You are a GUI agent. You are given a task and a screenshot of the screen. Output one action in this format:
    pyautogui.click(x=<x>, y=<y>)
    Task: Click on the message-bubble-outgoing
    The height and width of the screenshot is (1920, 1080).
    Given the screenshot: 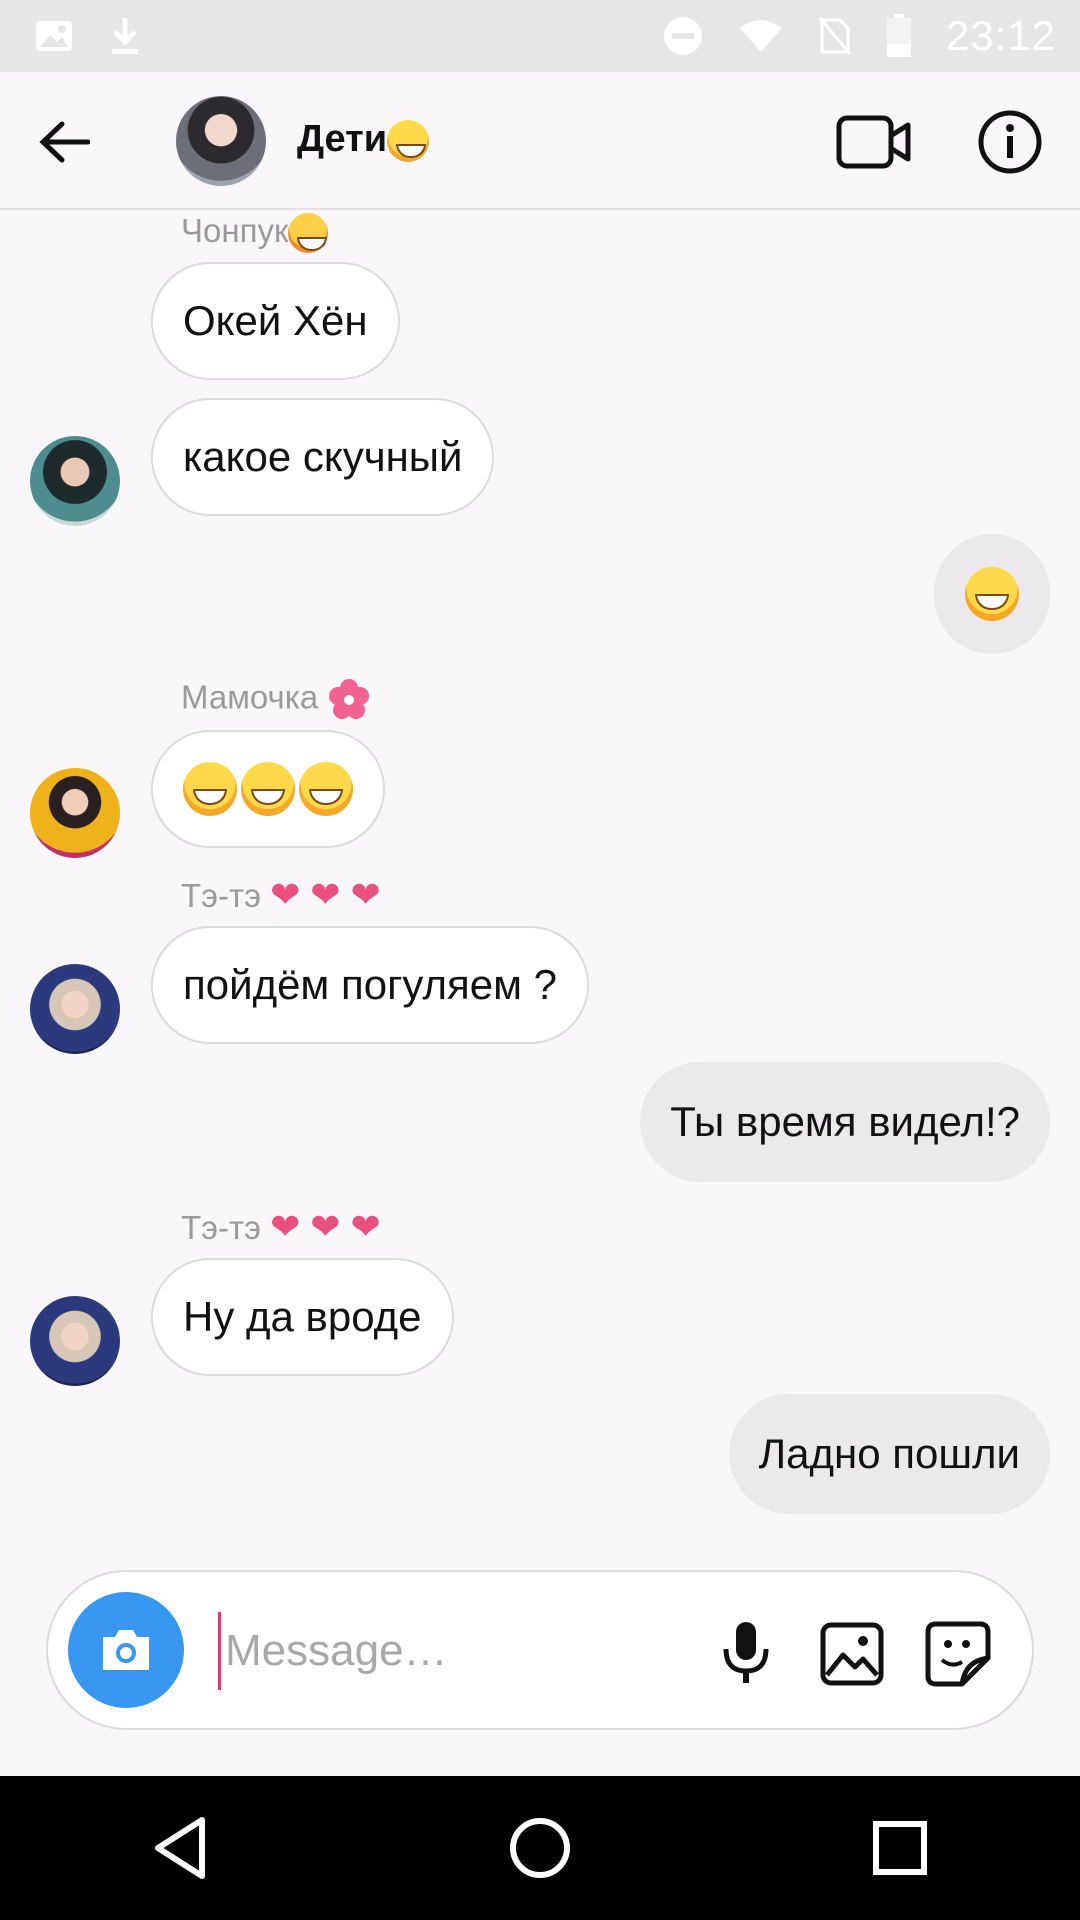 What is the action you would take?
    pyautogui.click(x=992, y=594)
    